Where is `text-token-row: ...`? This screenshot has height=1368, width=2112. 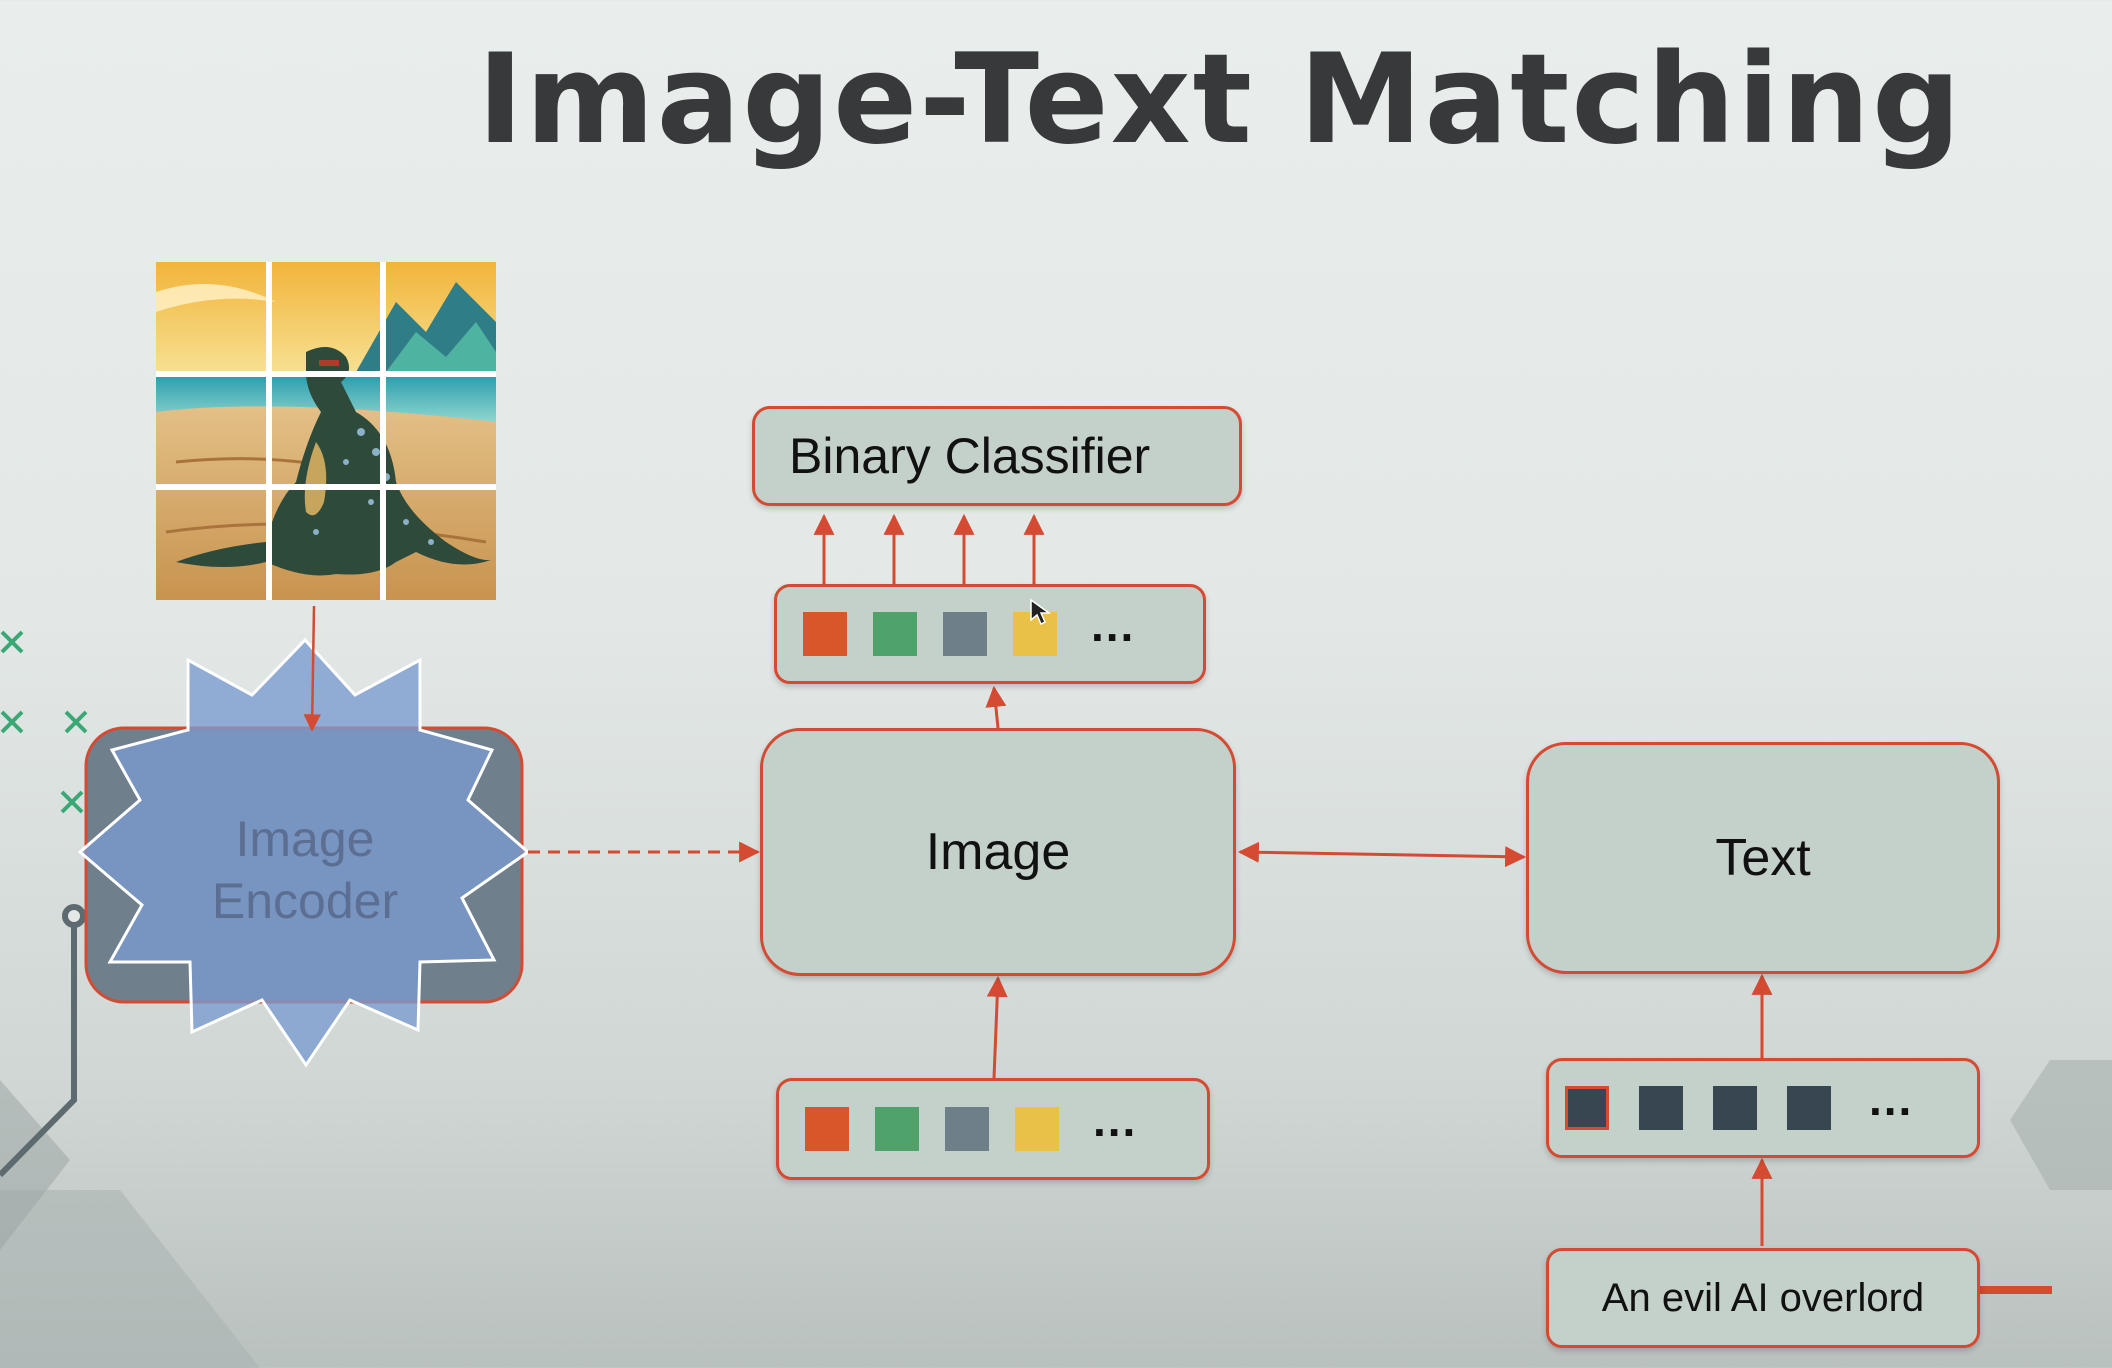
text-token-row: ... is located at coordinates (1763, 1108).